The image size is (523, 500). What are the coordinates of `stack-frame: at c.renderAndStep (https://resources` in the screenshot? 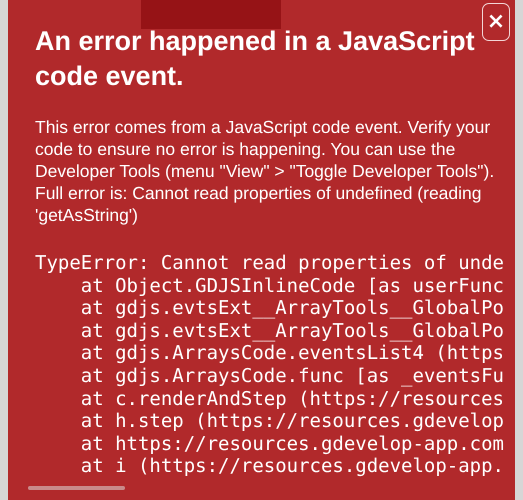 It's located at (292, 399).